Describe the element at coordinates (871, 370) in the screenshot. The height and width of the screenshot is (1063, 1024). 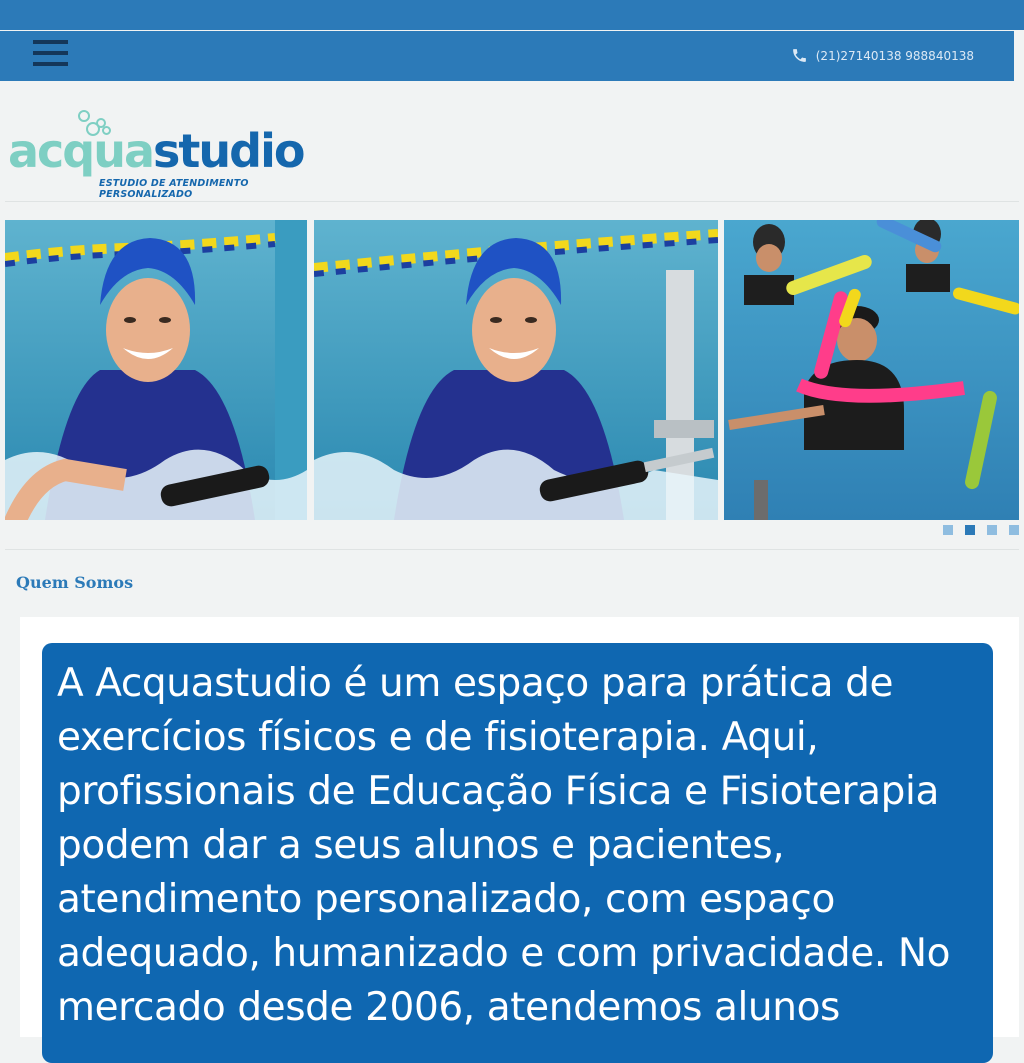
I see `slide-image-aqua-therapy` at that location.